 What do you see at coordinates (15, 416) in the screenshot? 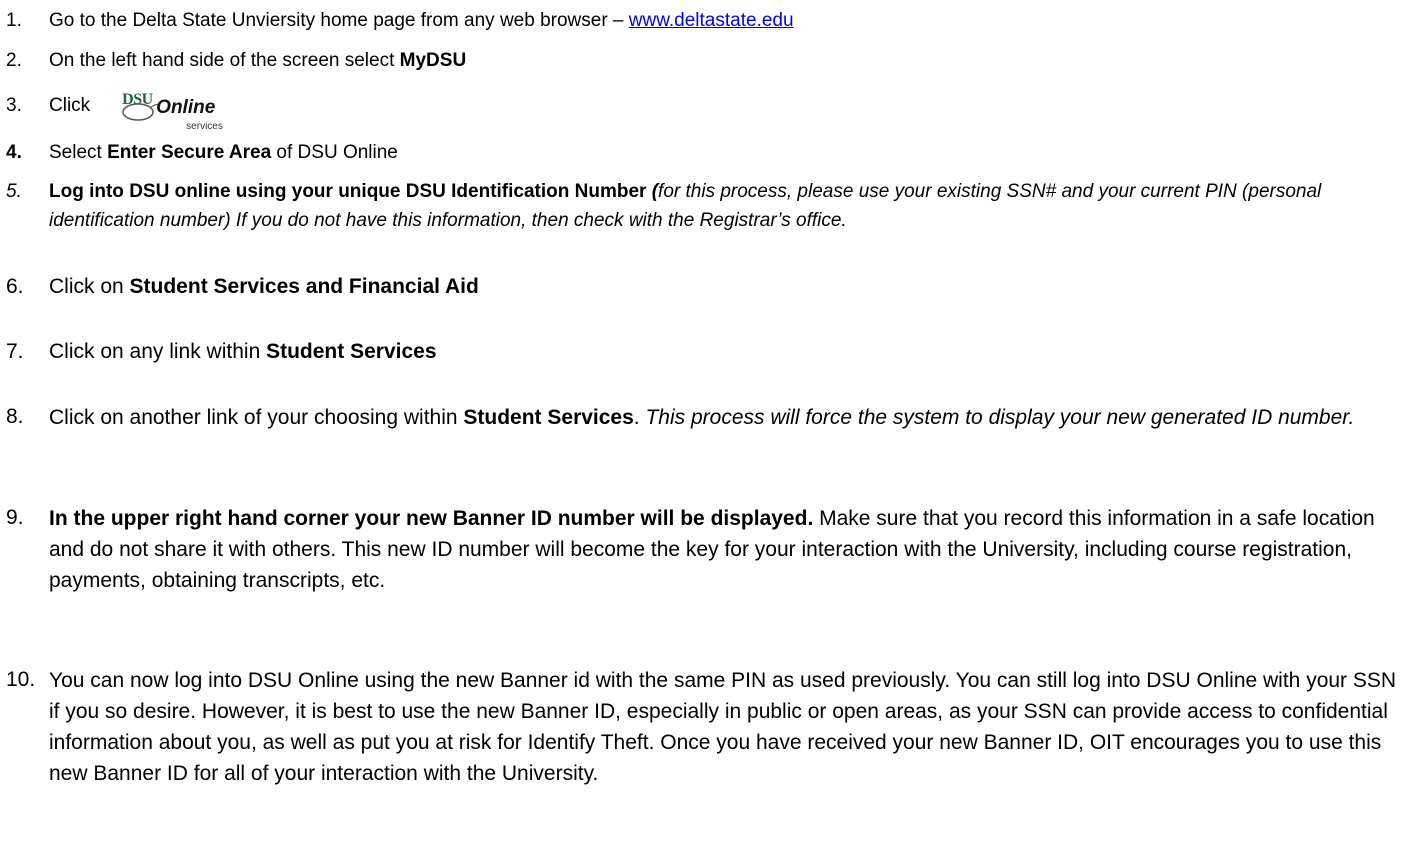
I see `step-number: 8.` at bounding box center [15, 416].